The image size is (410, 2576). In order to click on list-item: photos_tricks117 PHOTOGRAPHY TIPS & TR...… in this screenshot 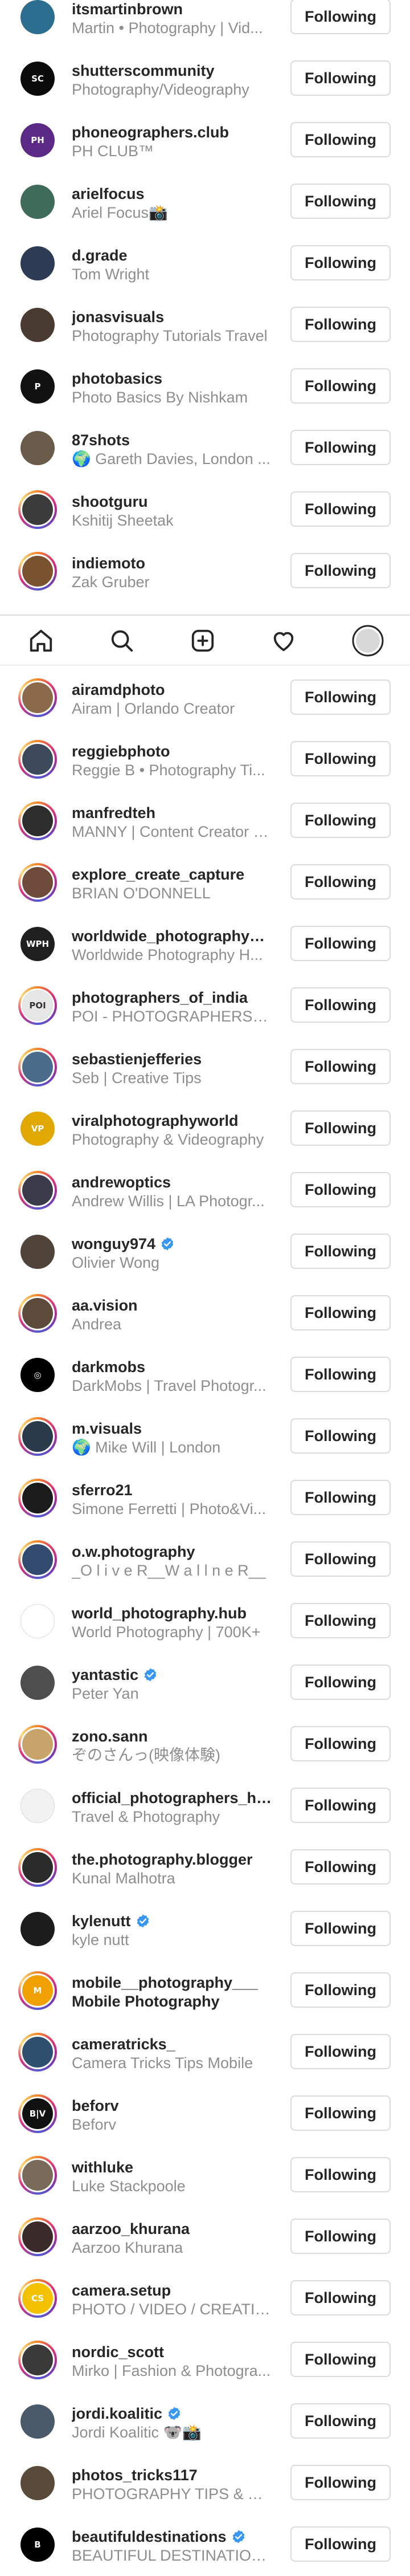, I will do `click(205, 2483)`.